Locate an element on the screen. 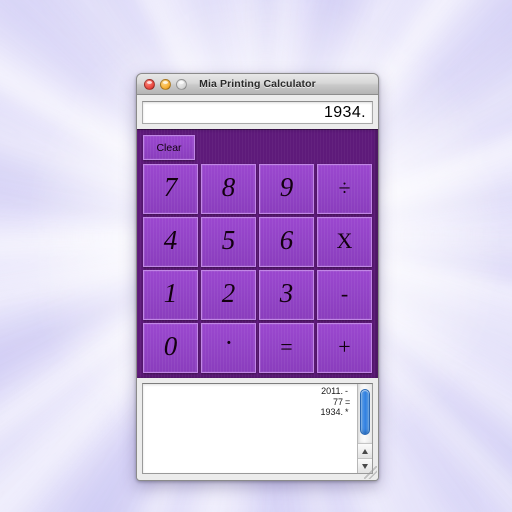  scrollbar-thumb is located at coordinates (365, 412).